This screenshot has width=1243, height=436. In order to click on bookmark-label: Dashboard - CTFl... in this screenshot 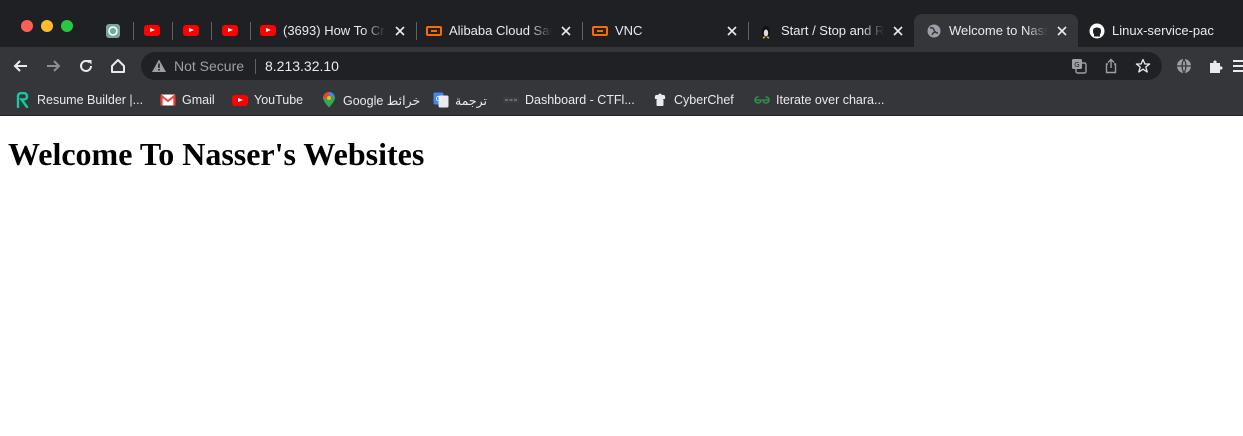, I will do `click(580, 100)`.